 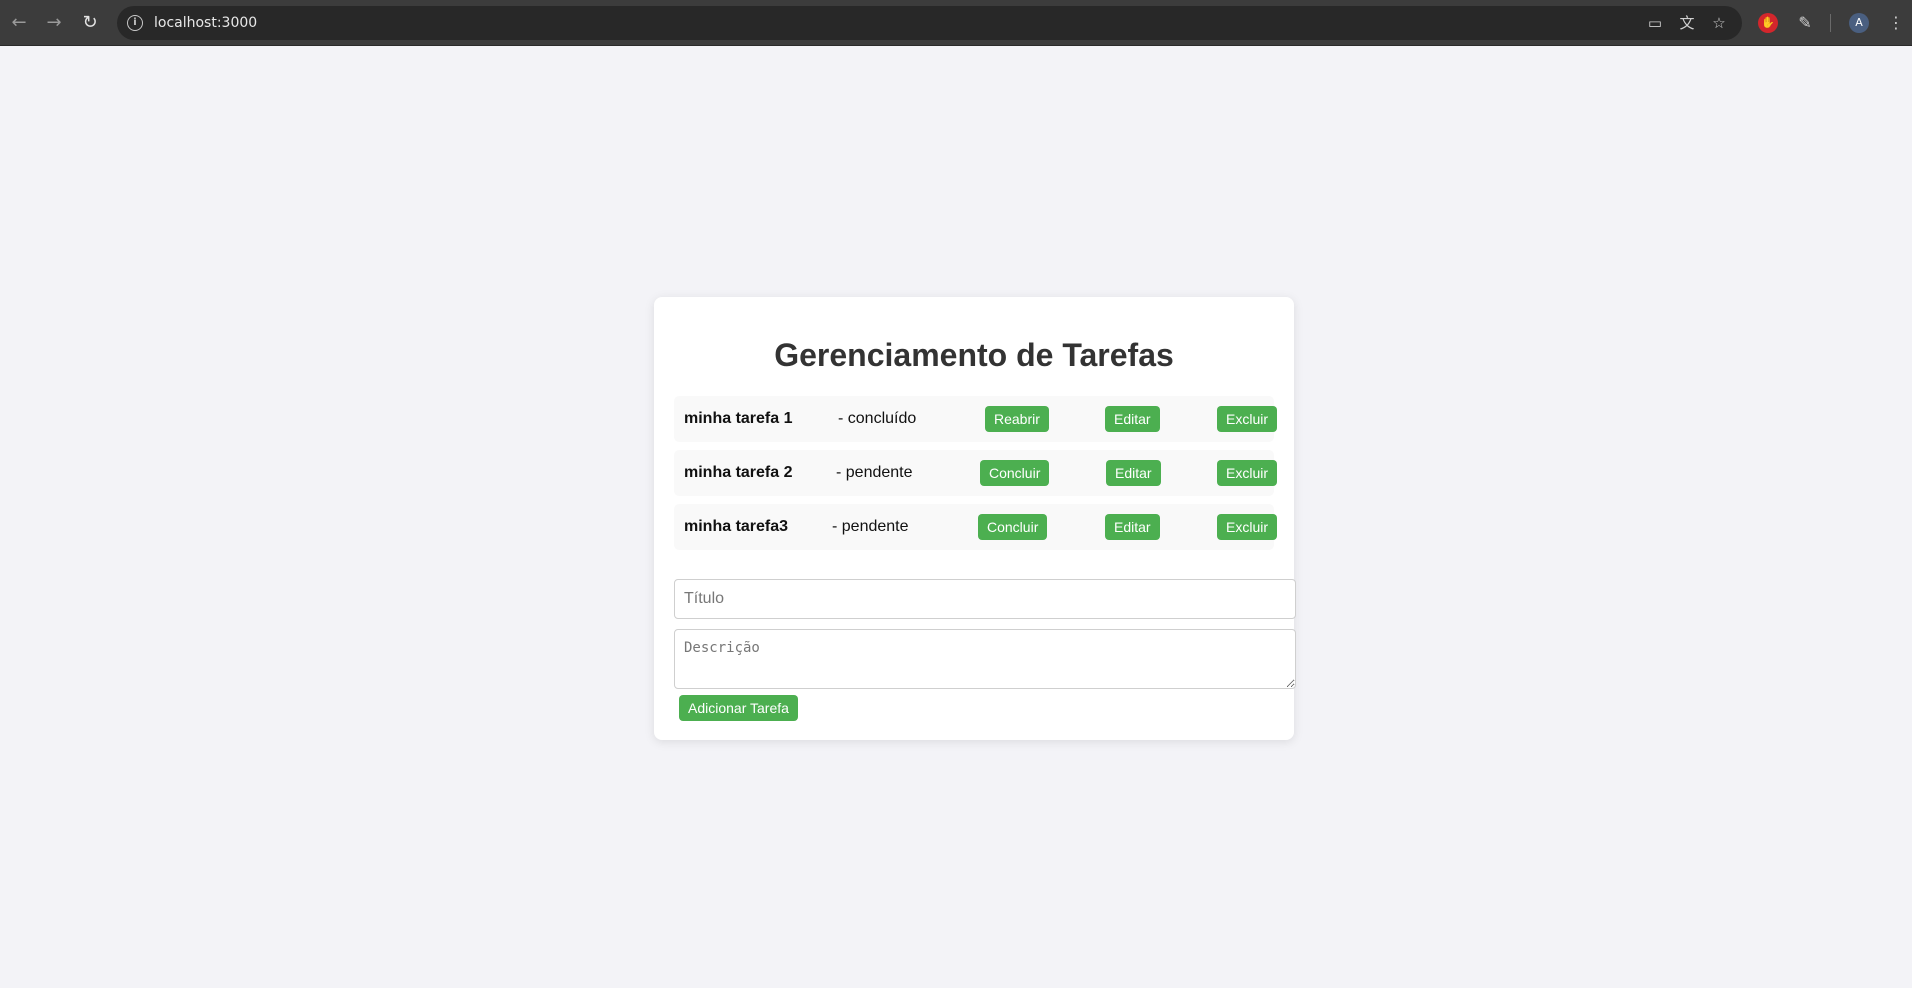 What do you see at coordinates (1017, 419) in the screenshot?
I see `reopen-button: Reabrir` at bounding box center [1017, 419].